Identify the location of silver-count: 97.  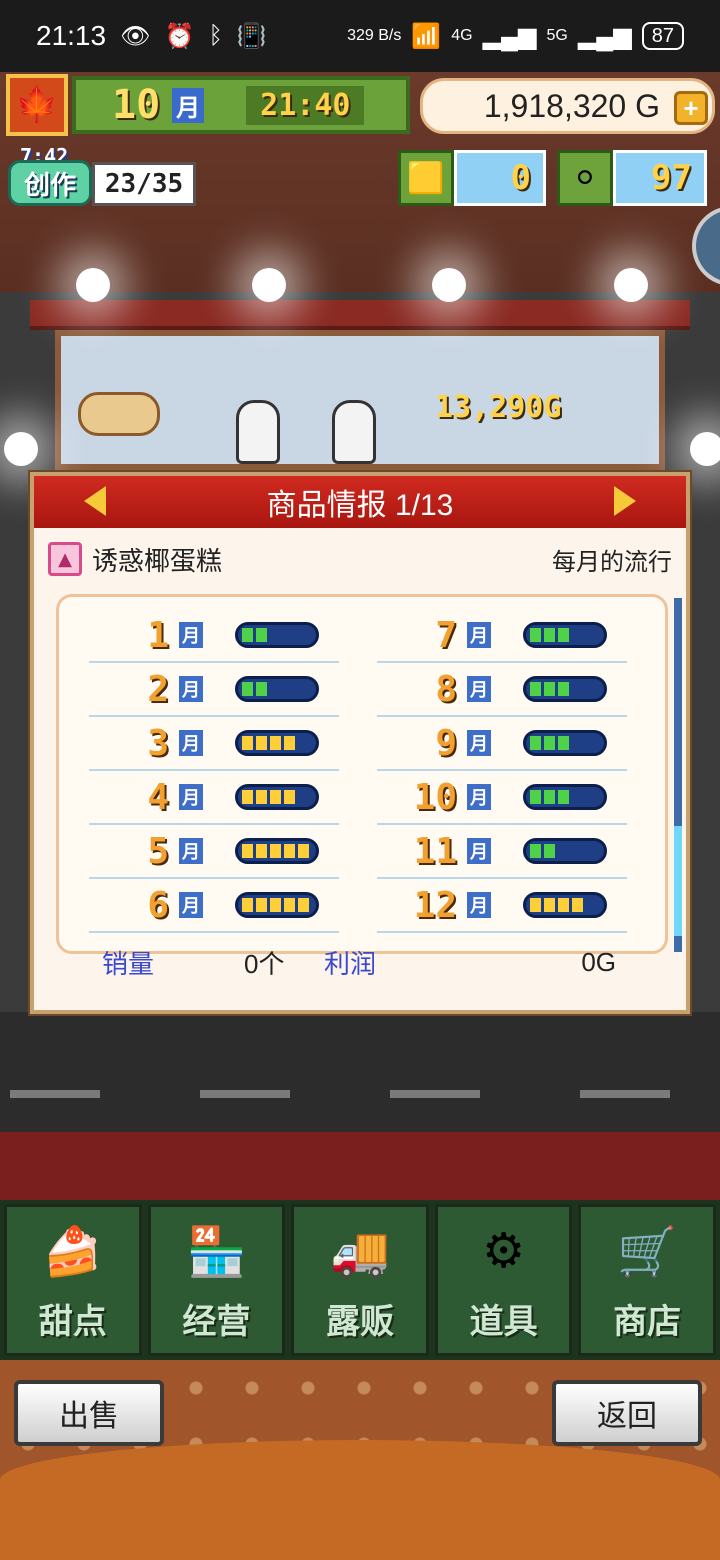
(660, 178).